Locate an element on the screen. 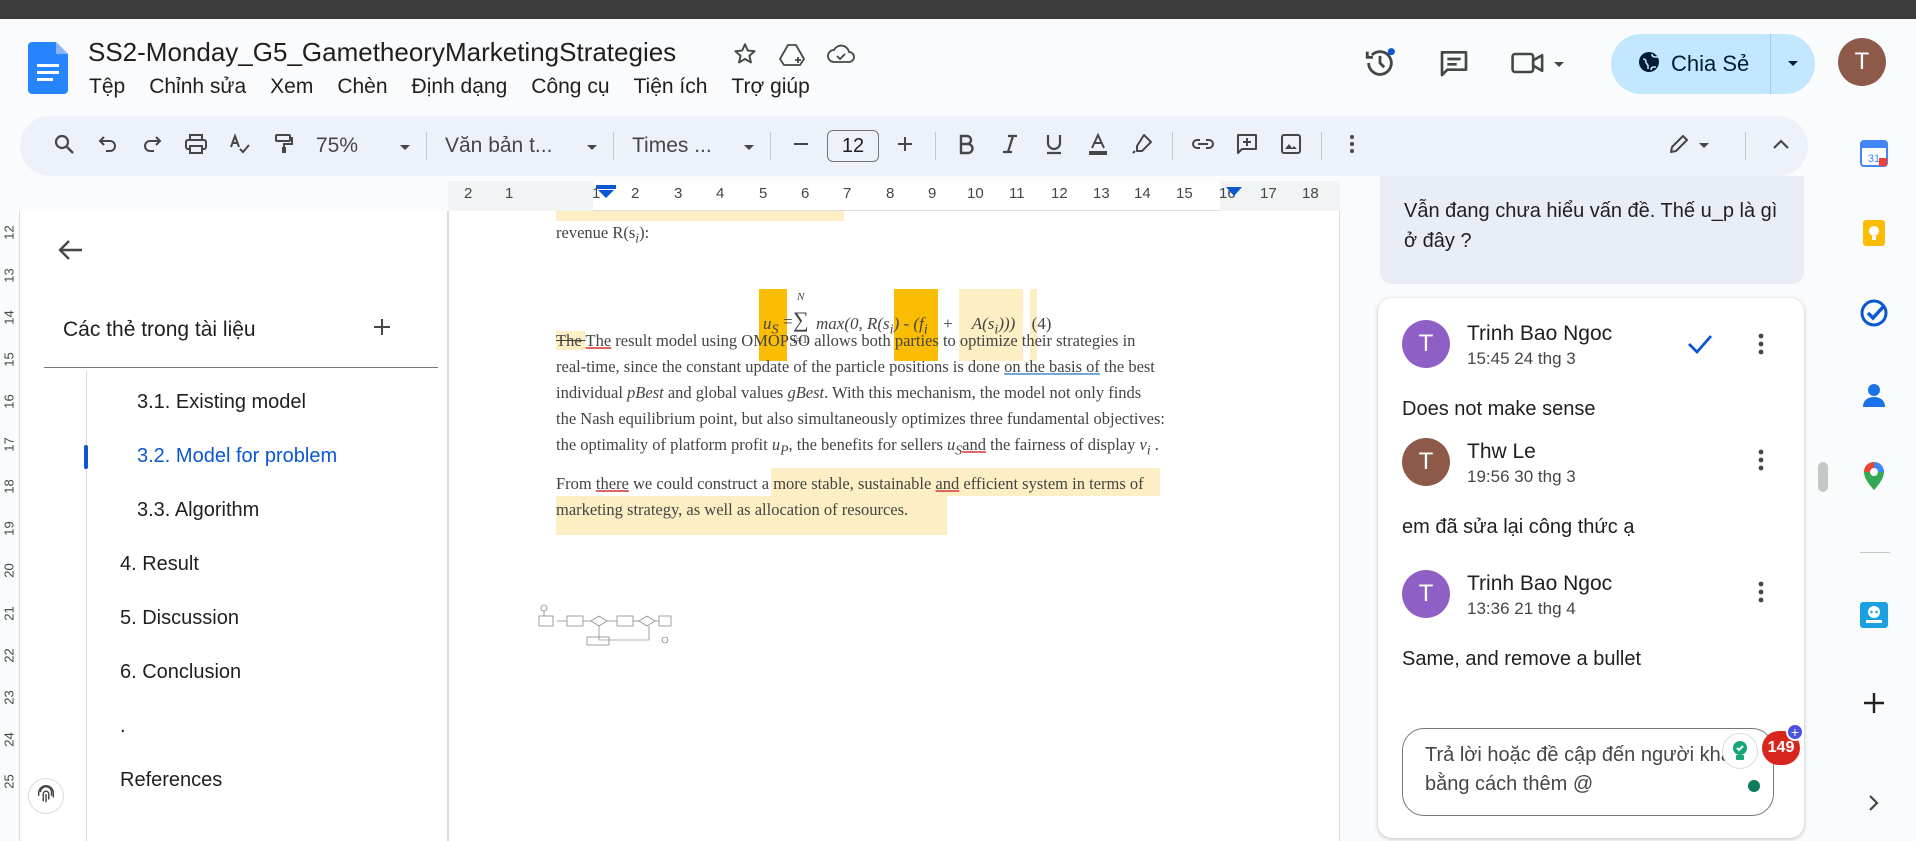 Image resolution: width=1916 pixels, height=841 pixels. ruler-tick: 2 is located at coordinates (468, 193).